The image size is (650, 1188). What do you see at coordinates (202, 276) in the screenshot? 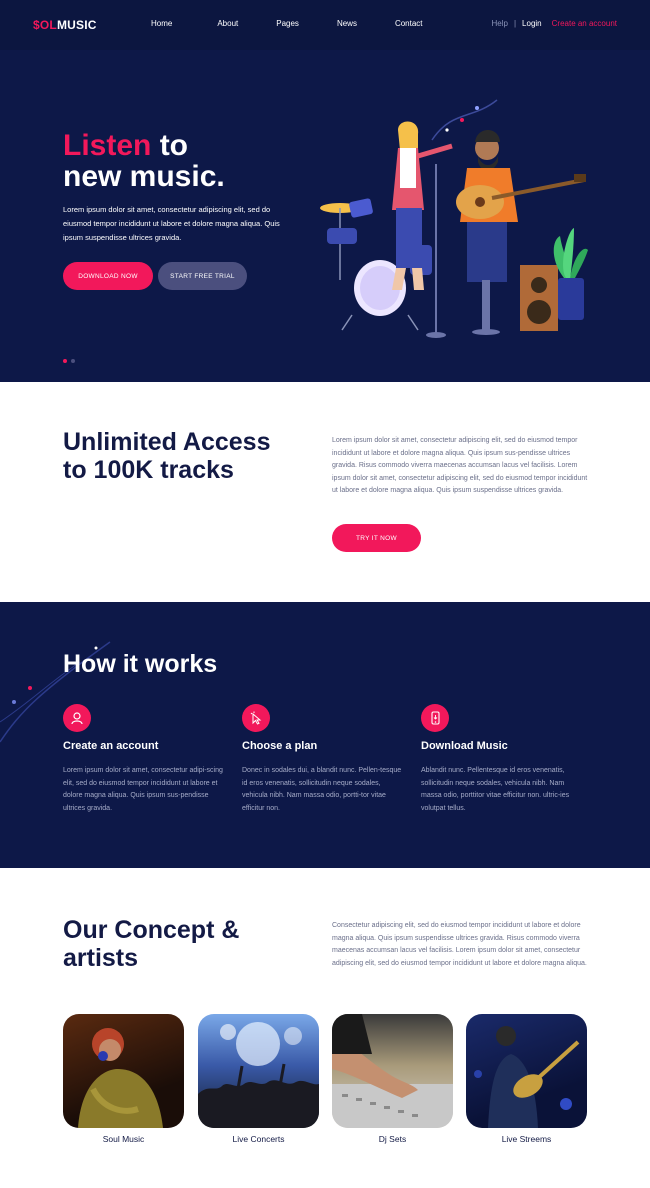
I see `start-free-trial-button: START FREE TRIAL` at bounding box center [202, 276].